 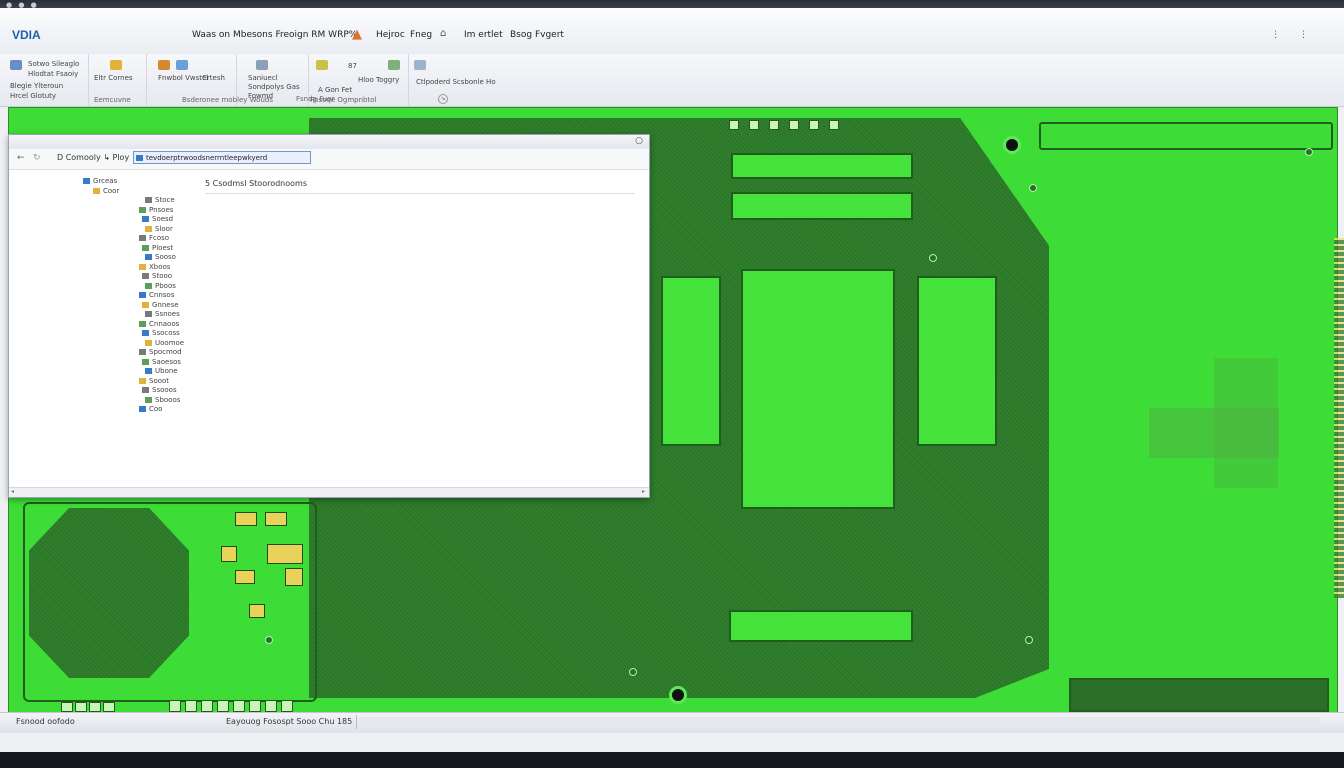 I want to click on ribbon-button: Hrcel Glotuty, so click(x=33, y=96).